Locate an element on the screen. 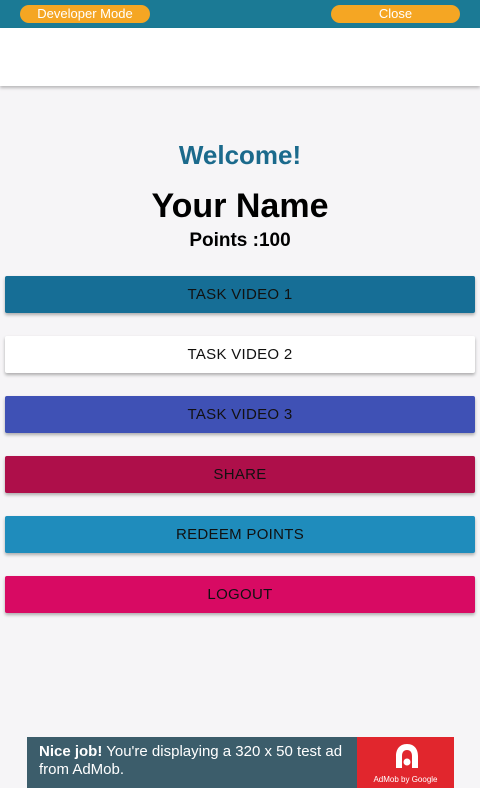  admob-logo-icon is located at coordinates (407, 756).